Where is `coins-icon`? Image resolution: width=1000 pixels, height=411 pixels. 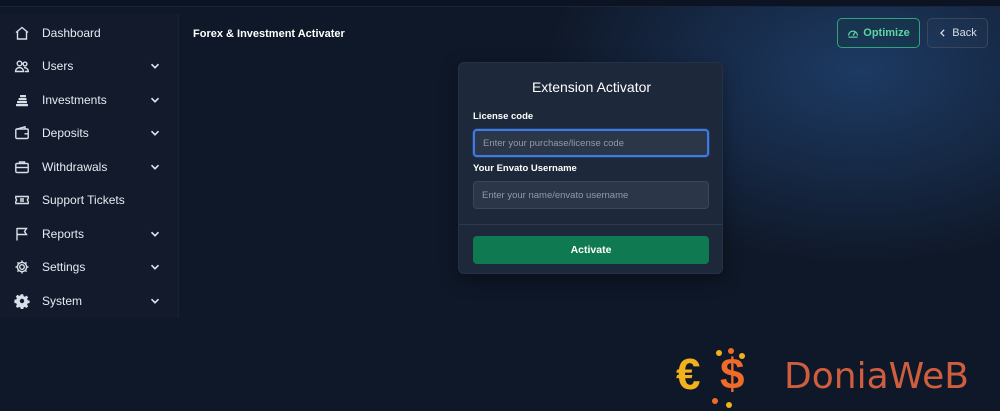 coins-icon is located at coordinates (22, 100).